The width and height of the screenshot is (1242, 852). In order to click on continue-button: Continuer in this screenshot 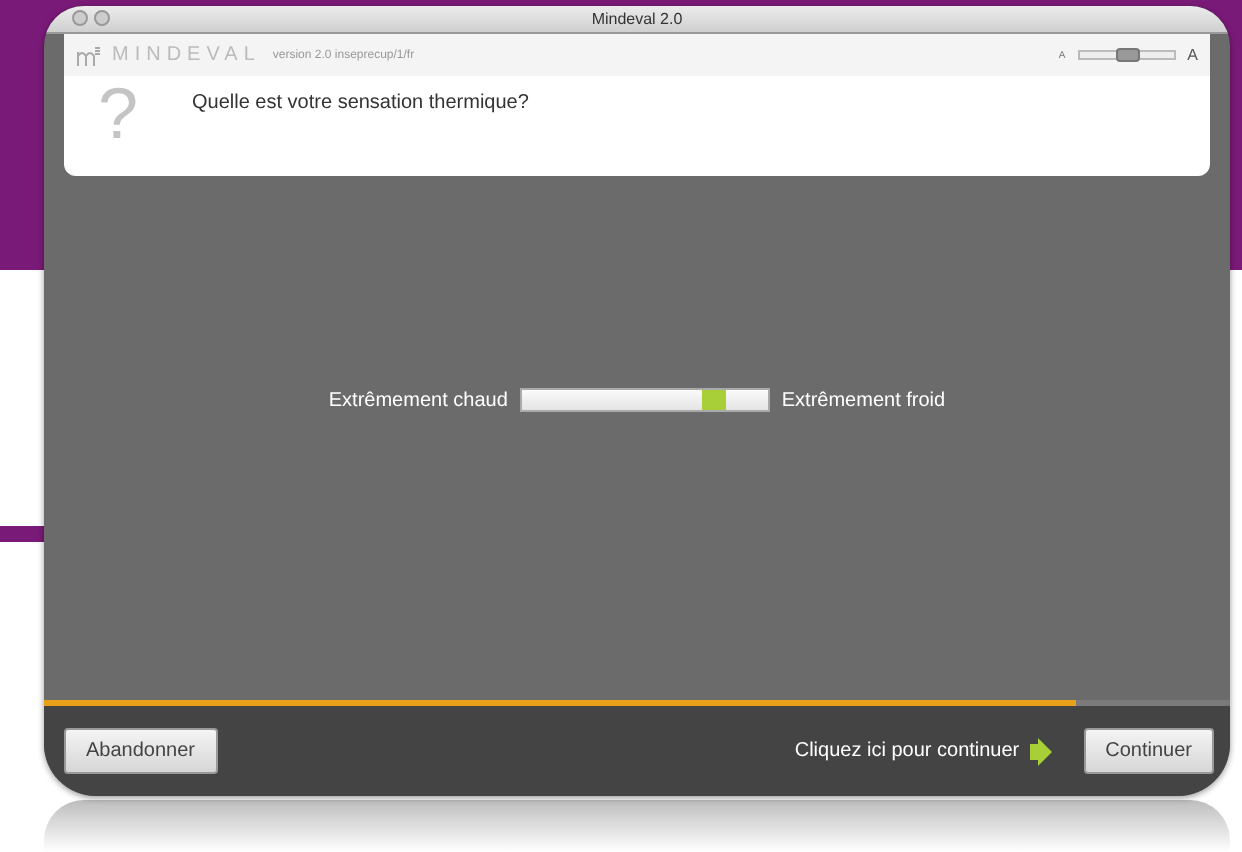, I will do `click(1148, 751)`.